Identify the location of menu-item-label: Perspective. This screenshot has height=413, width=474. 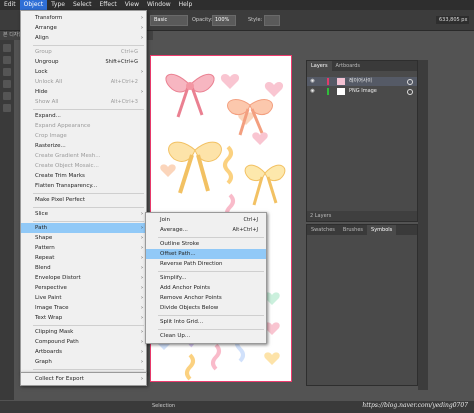
(51, 288).